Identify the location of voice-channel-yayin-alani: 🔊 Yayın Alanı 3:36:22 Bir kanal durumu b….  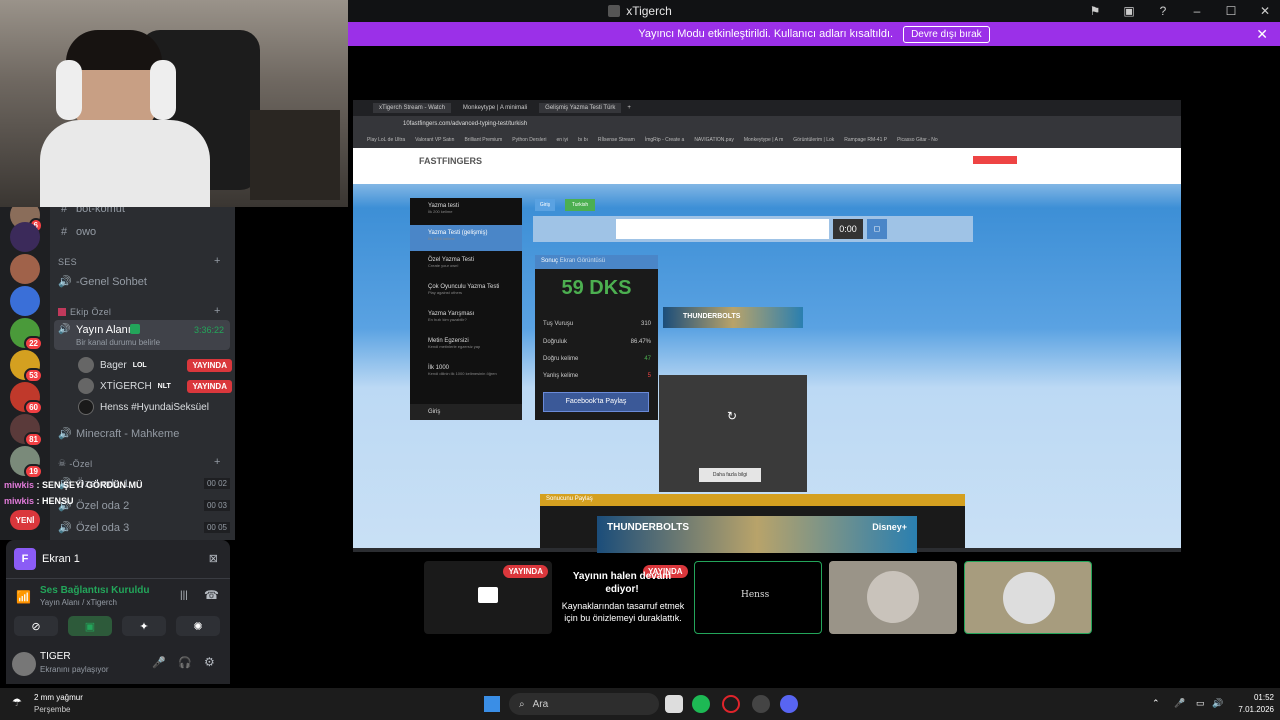
(142, 335).